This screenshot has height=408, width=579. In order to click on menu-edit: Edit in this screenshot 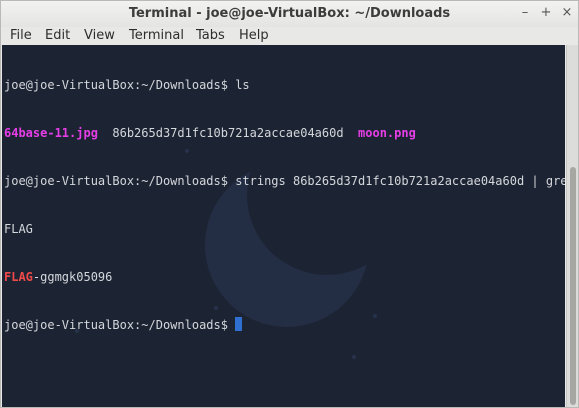, I will do `click(57, 35)`.